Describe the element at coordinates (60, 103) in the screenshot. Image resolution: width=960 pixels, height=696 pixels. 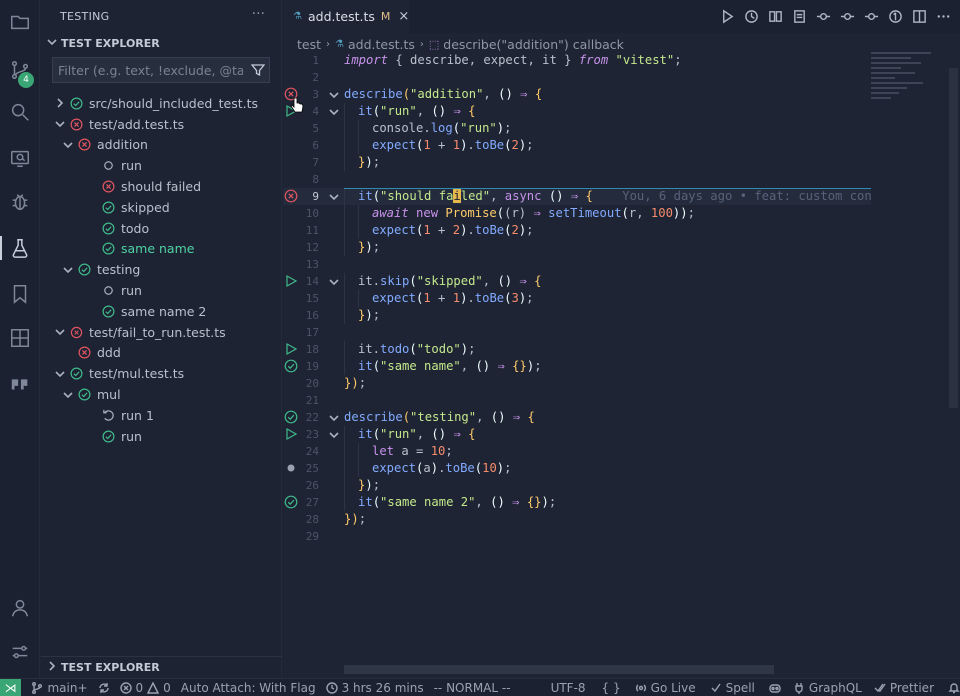
I see `chevron-right-icon` at that location.